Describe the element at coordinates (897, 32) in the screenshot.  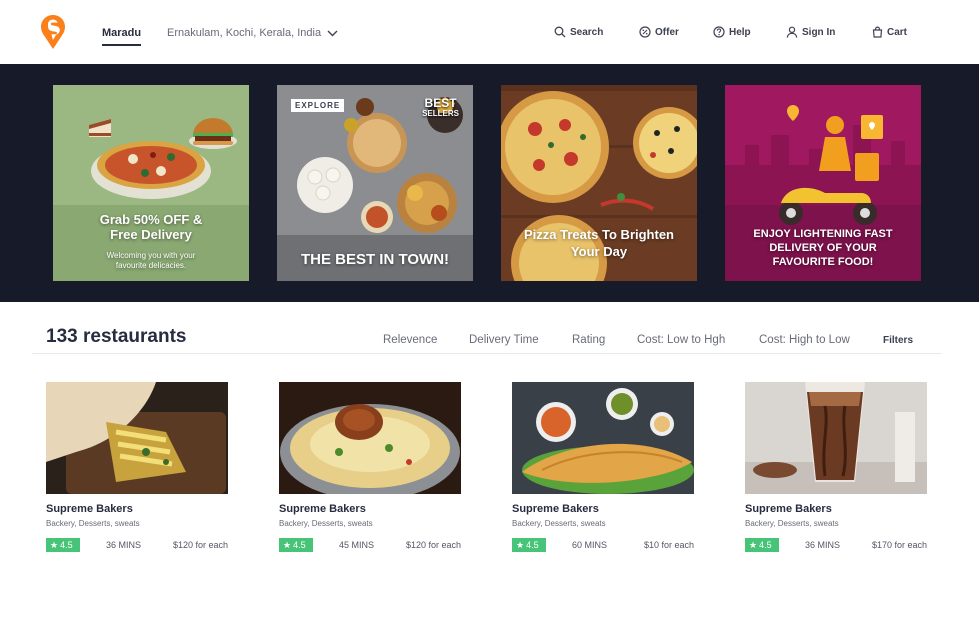
I see `nav-cart-label: Cart` at that location.